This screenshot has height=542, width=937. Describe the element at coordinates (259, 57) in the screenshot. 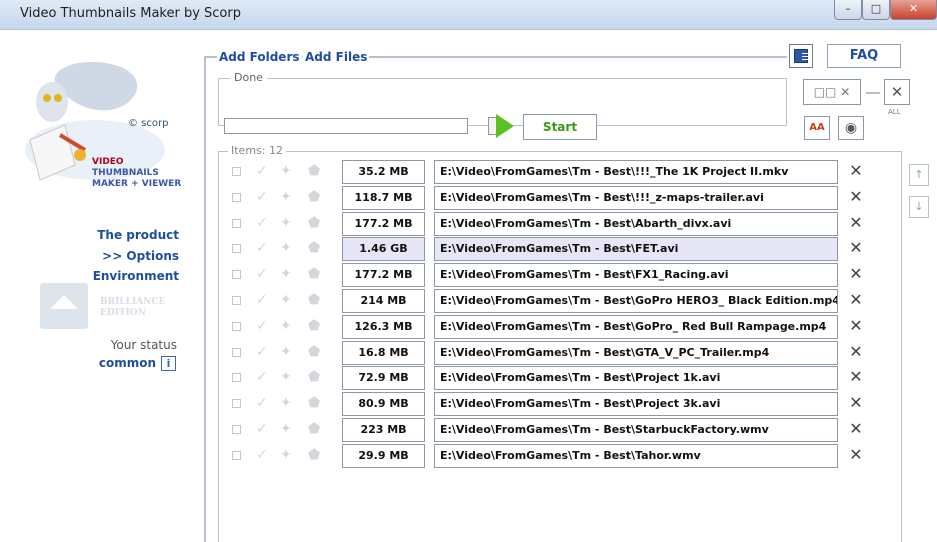

I see `add-folders-link: Add Folders` at that location.